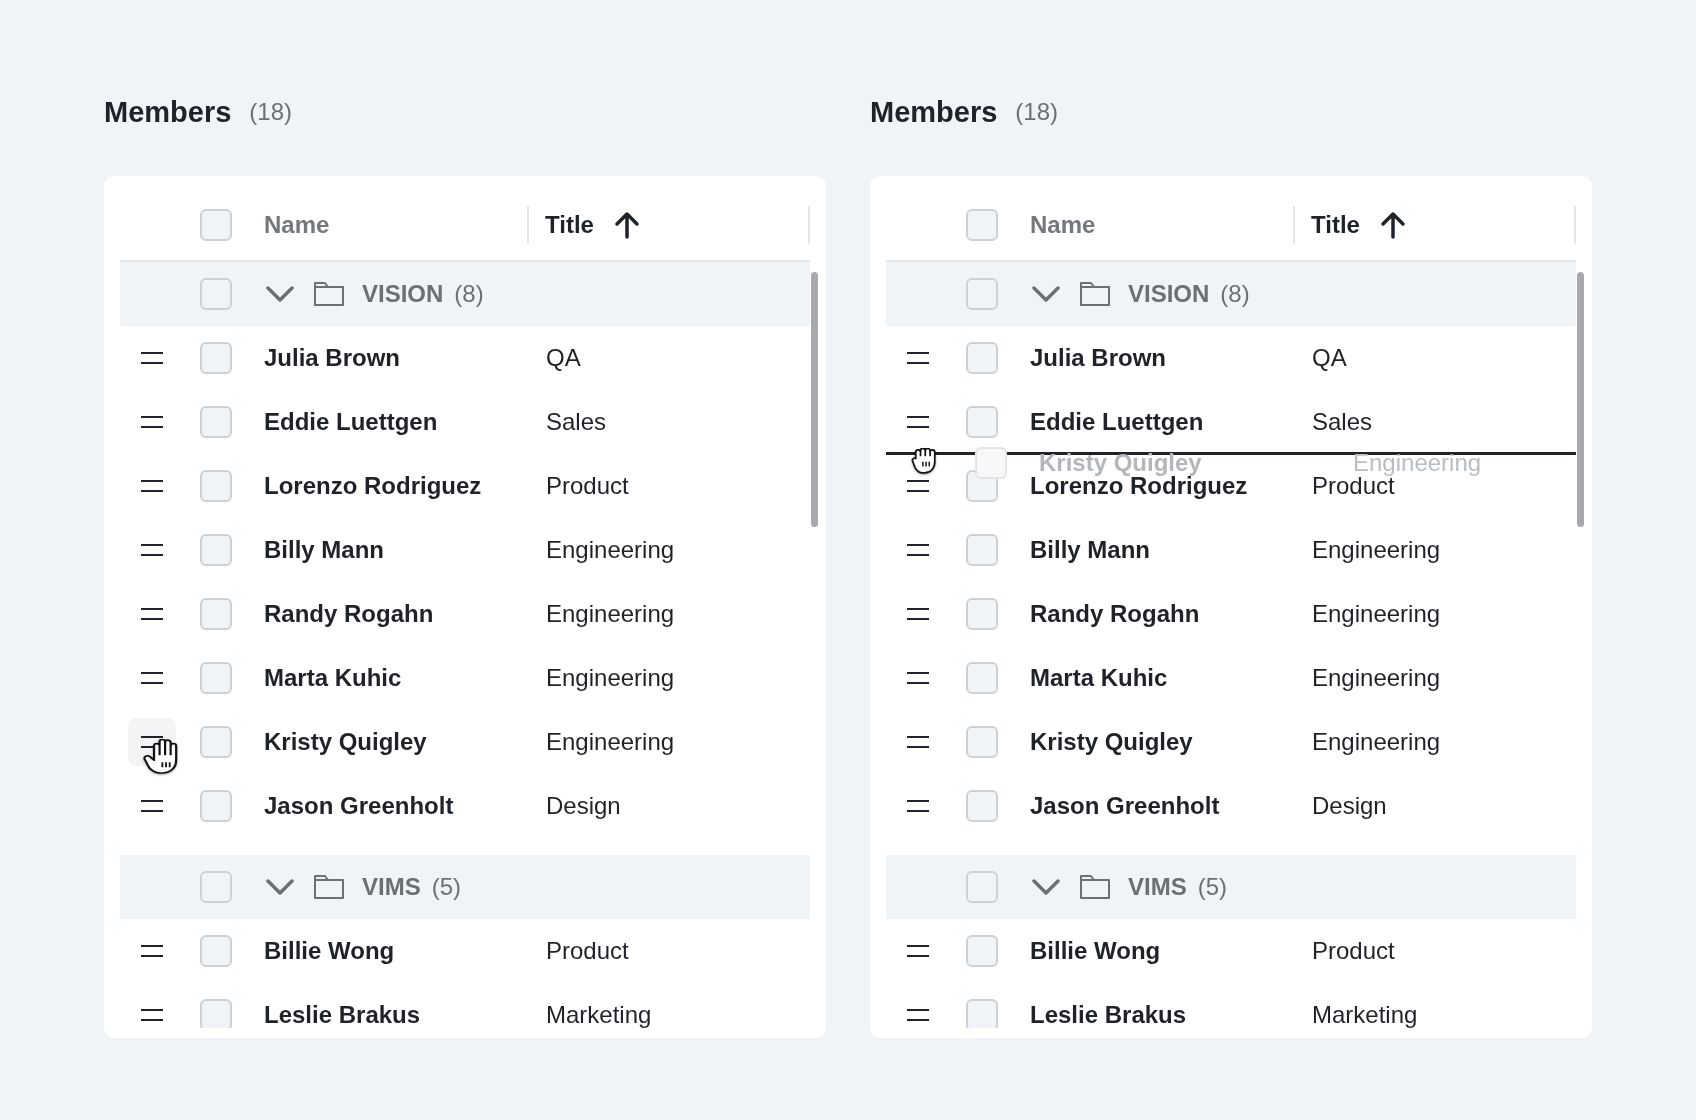  What do you see at coordinates (991, 463) in the screenshot?
I see `ghost-checkbox` at bounding box center [991, 463].